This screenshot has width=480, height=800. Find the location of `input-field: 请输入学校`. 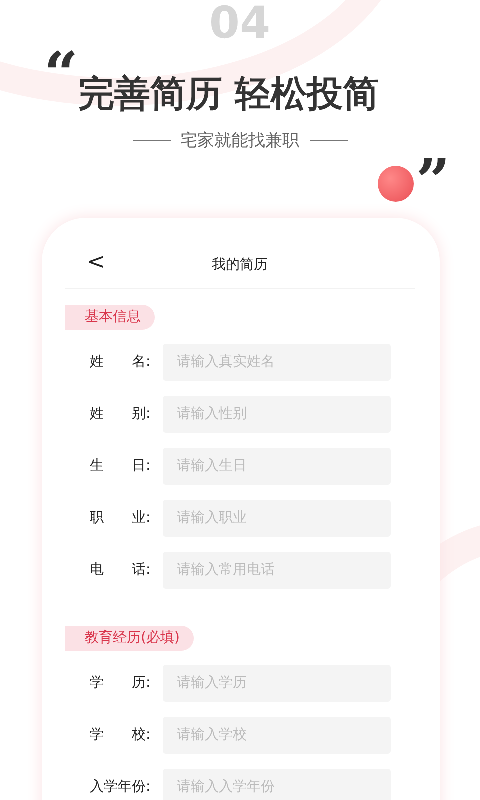

input-field: 请输入学校 is located at coordinates (277, 735).